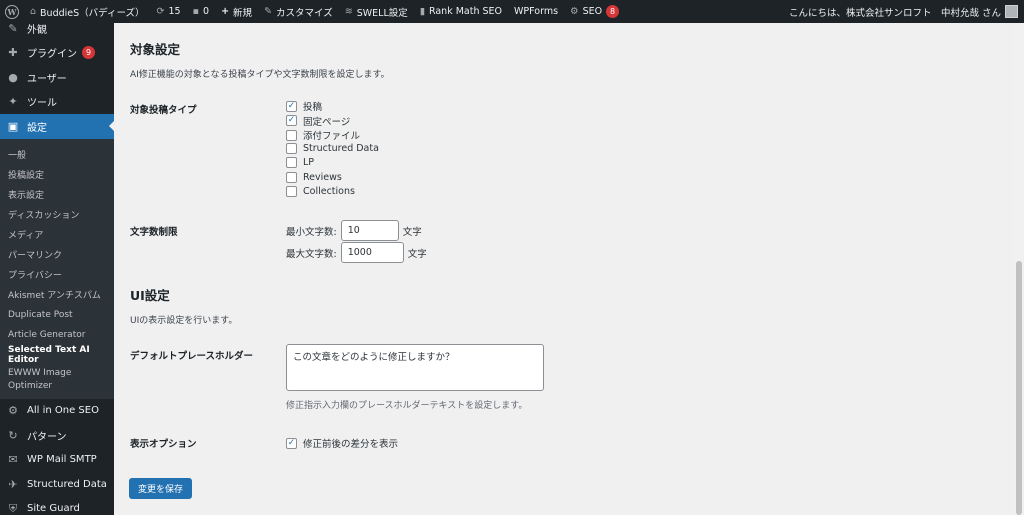 This screenshot has width=1024, height=515. Describe the element at coordinates (47, 79) in the screenshot. I see `sidebar-item-label: ユーザー` at that location.